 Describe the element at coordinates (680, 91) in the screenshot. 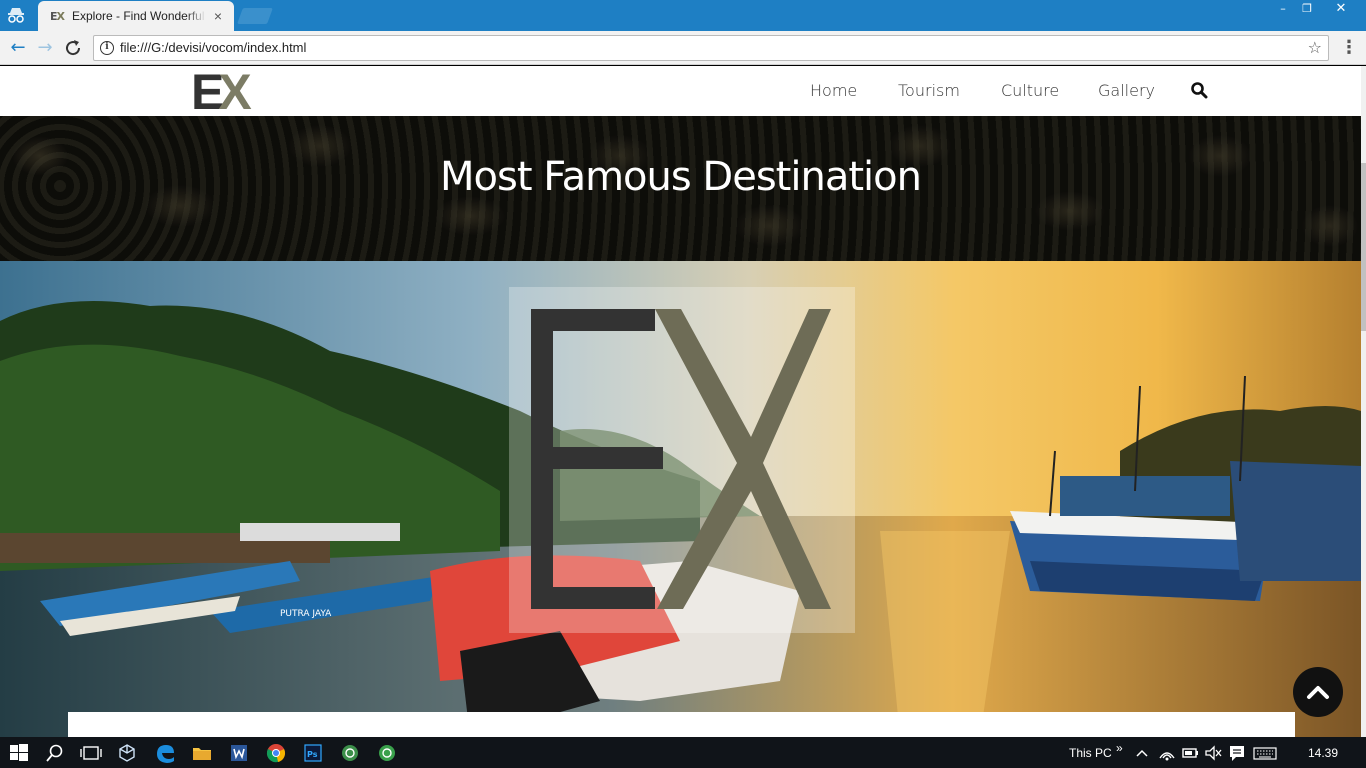

I see `site-navbar: EX Home Tourism Culture Gallery` at that location.